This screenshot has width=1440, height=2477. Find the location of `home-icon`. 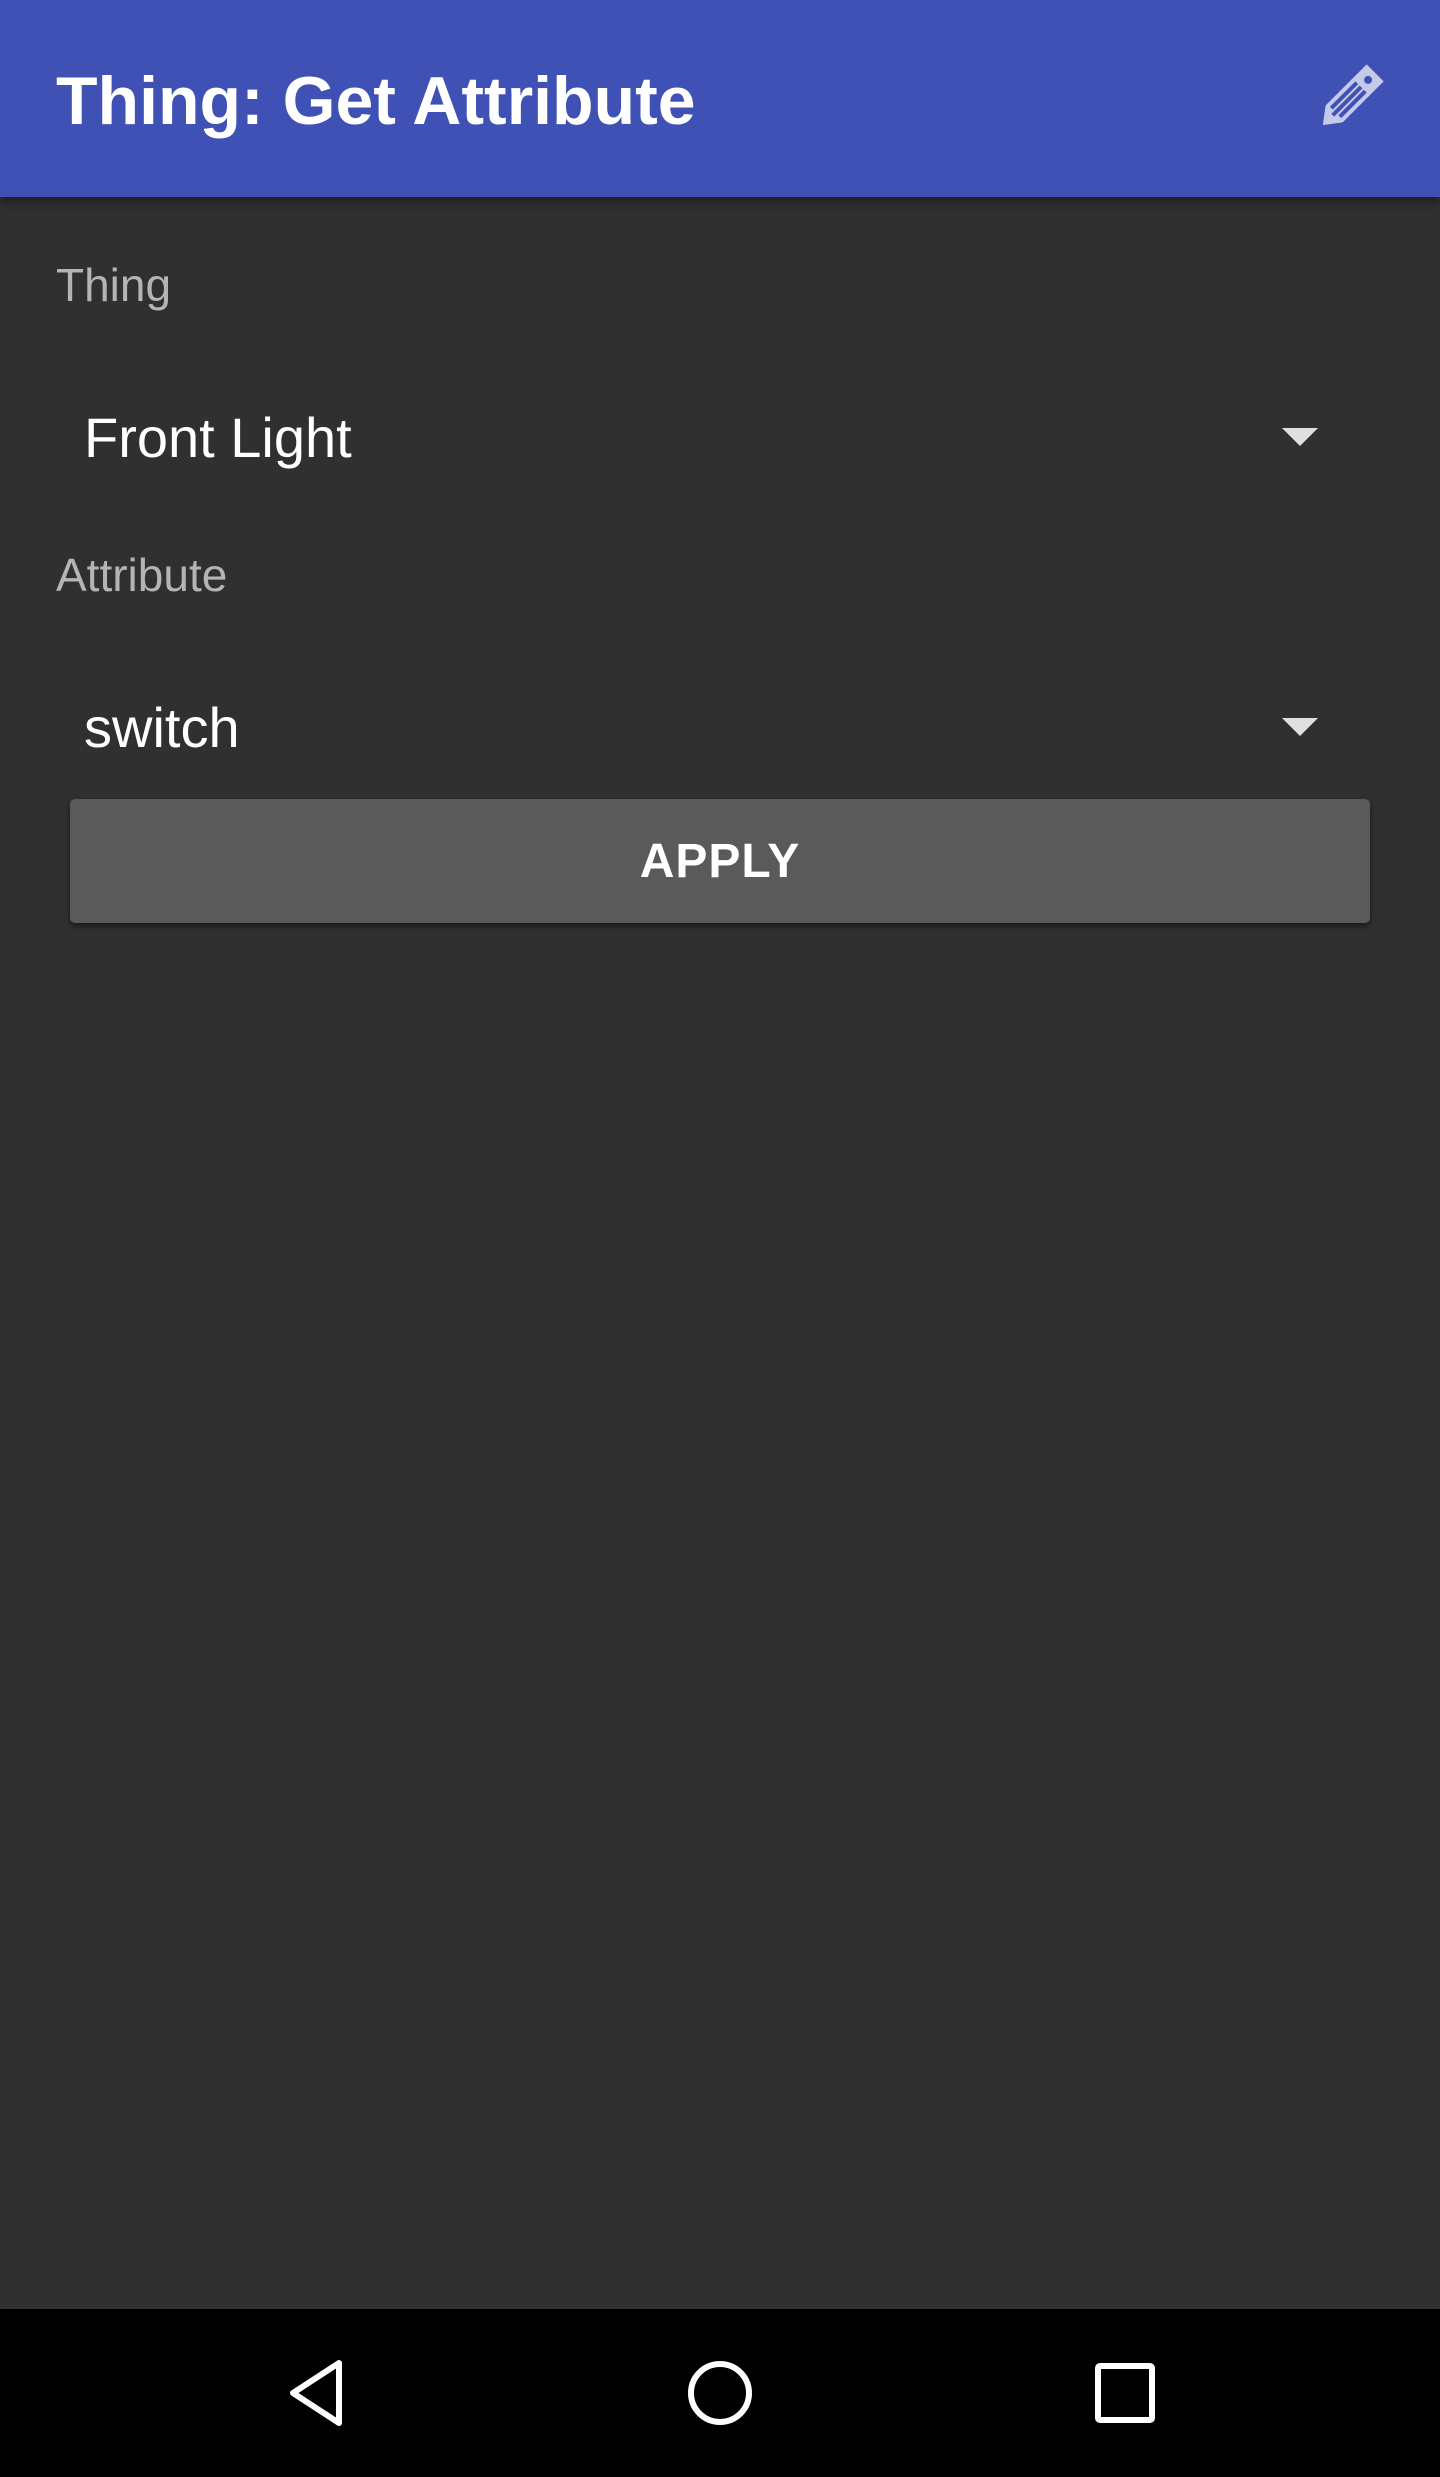

home-icon is located at coordinates (720, 2393).